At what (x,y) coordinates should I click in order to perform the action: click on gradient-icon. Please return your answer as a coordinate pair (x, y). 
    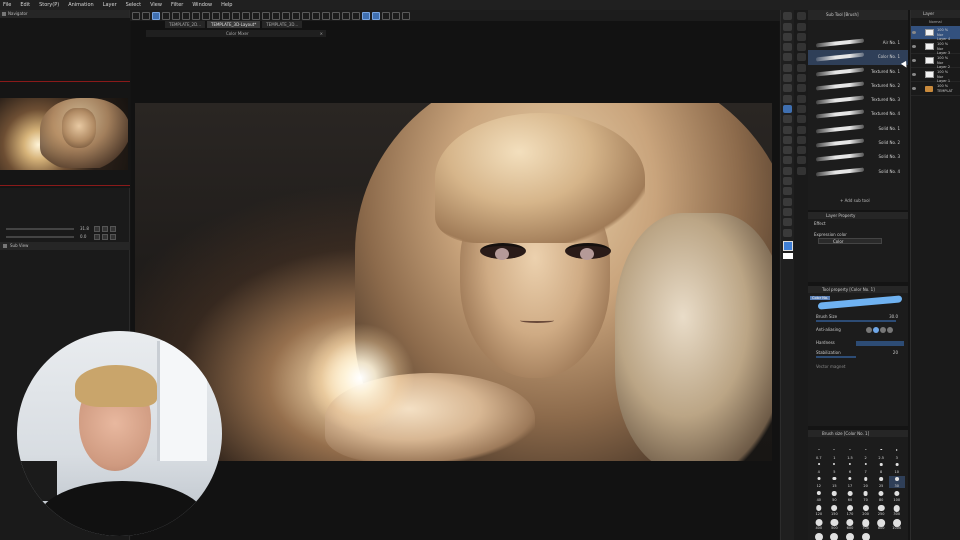
    Looking at the image, I should click on (787, 170).